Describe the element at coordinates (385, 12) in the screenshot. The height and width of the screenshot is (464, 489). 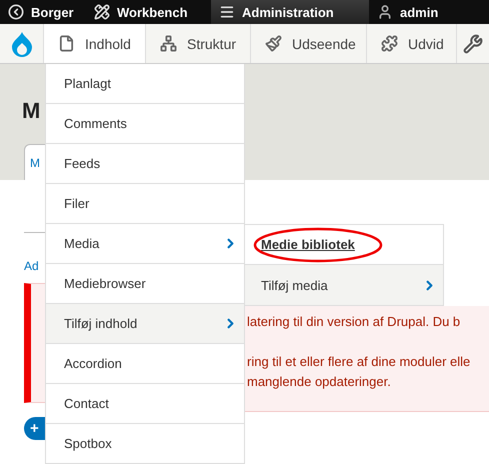
I see `user-icon` at that location.